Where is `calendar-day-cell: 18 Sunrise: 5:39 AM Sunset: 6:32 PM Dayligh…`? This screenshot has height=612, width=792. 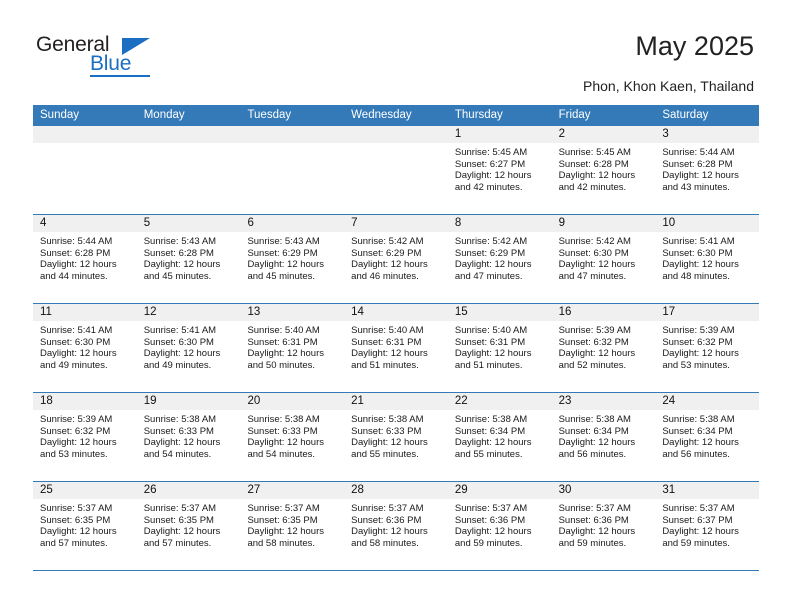 calendar-day-cell: 18 Sunrise: 5:39 AM Sunset: 6:32 PM Dayligh… is located at coordinates (85, 437).